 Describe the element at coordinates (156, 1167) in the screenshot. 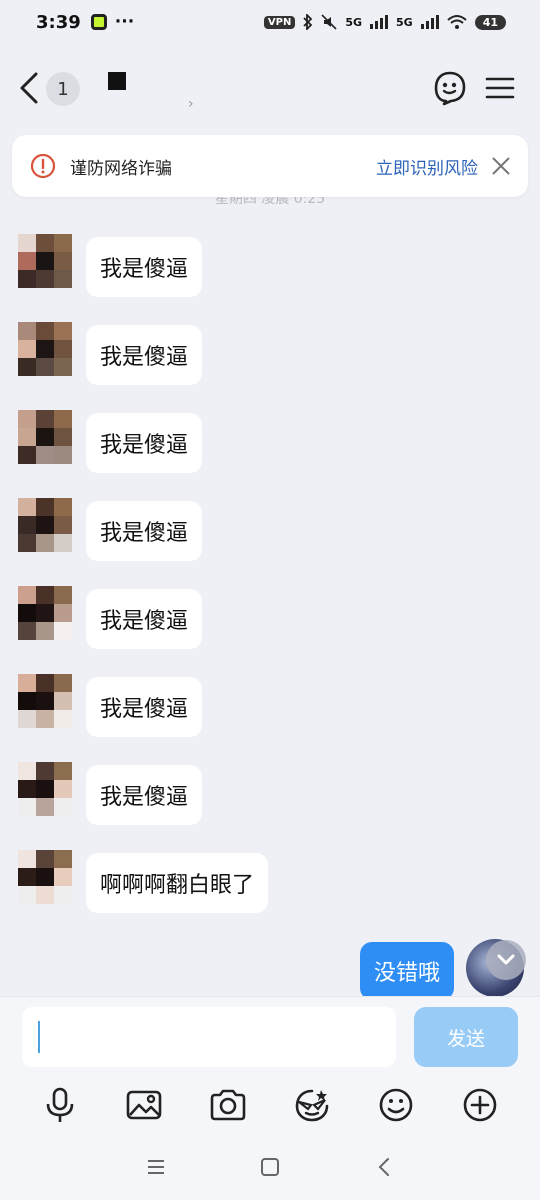

I see `recent-apps-icon` at that location.